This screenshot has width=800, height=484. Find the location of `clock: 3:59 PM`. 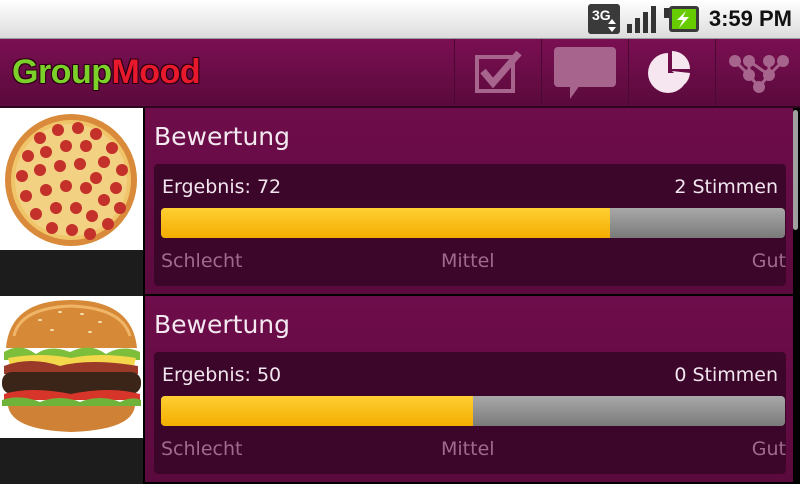

clock: 3:59 PM is located at coordinates (750, 18).